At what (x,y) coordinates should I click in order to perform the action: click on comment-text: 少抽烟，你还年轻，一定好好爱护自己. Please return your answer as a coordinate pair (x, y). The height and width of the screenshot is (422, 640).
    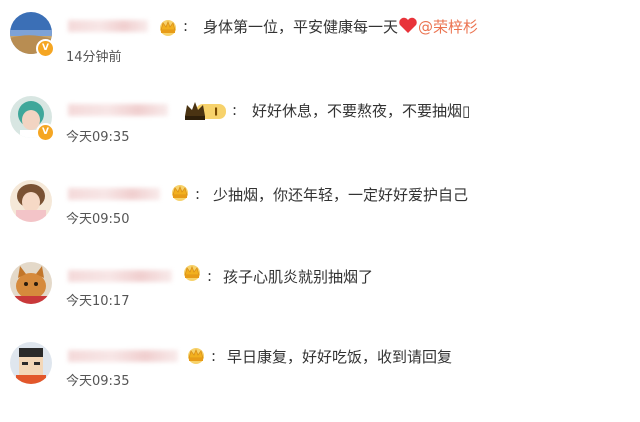
    Looking at the image, I should click on (341, 195).